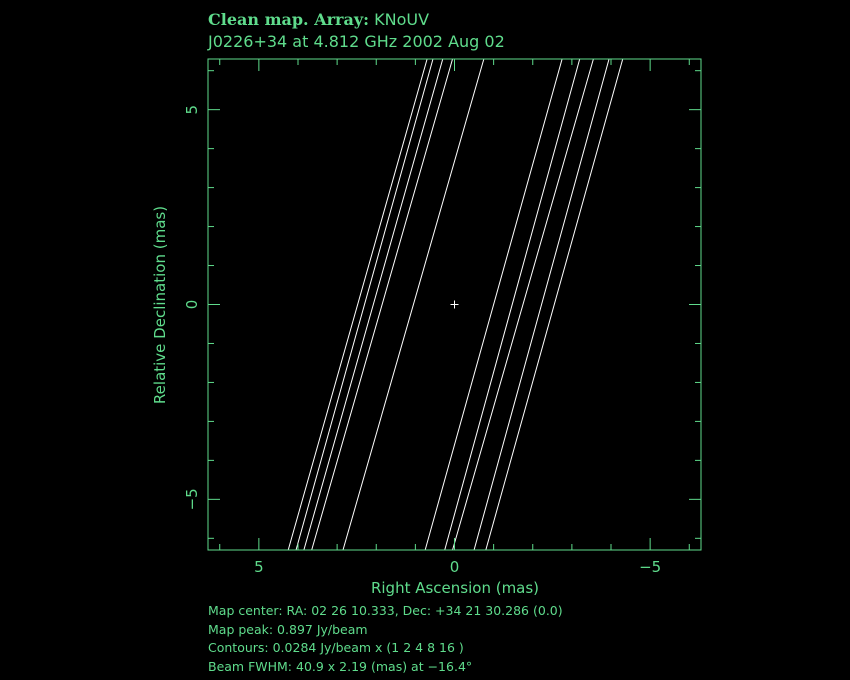 This screenshot has width=850, height=680. I want to click on x-tick-label: −5, so click(650, 567).